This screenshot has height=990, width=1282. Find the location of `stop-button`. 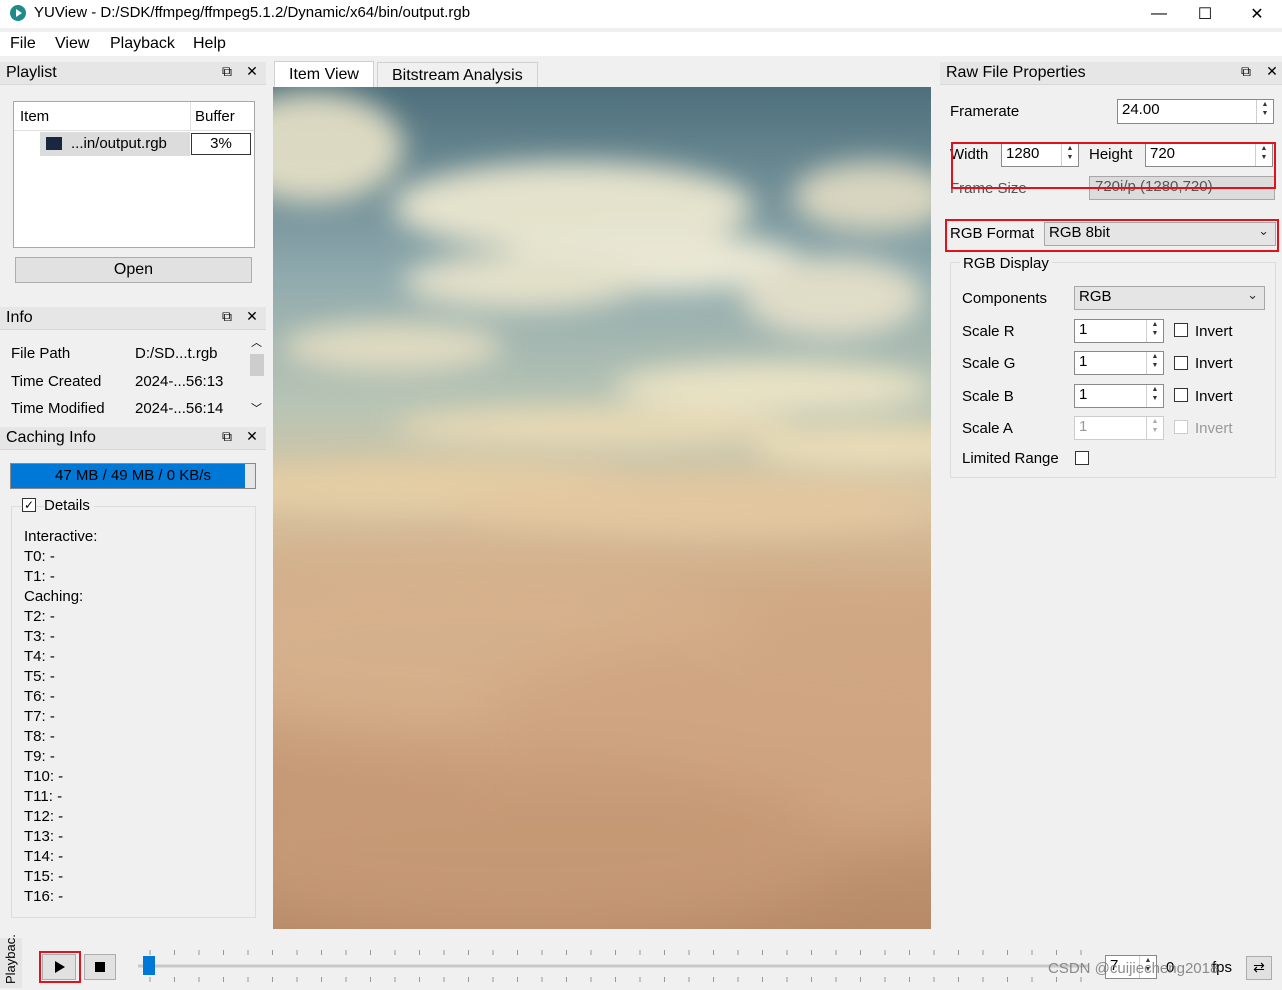

stop-button is located at coordinates (100, 967).